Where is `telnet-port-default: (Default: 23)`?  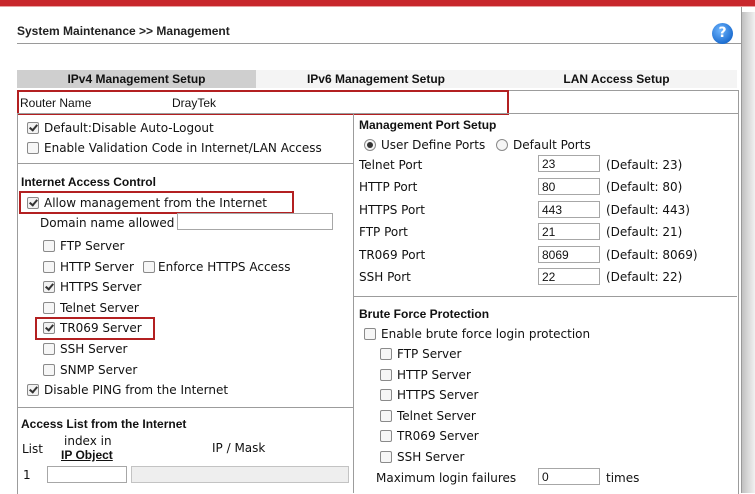
telnet-port-default: (Default: 23) is located at coordinates (644, 165).